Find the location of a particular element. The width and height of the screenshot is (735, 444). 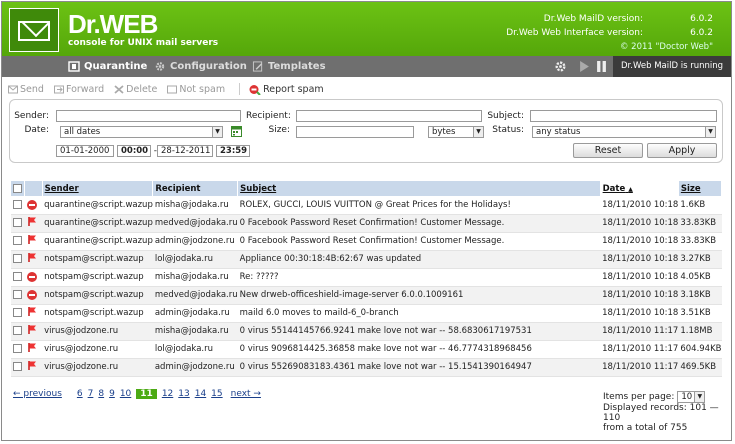

size-unit-select: bytes ▼ is located at coordinates (456, 132).